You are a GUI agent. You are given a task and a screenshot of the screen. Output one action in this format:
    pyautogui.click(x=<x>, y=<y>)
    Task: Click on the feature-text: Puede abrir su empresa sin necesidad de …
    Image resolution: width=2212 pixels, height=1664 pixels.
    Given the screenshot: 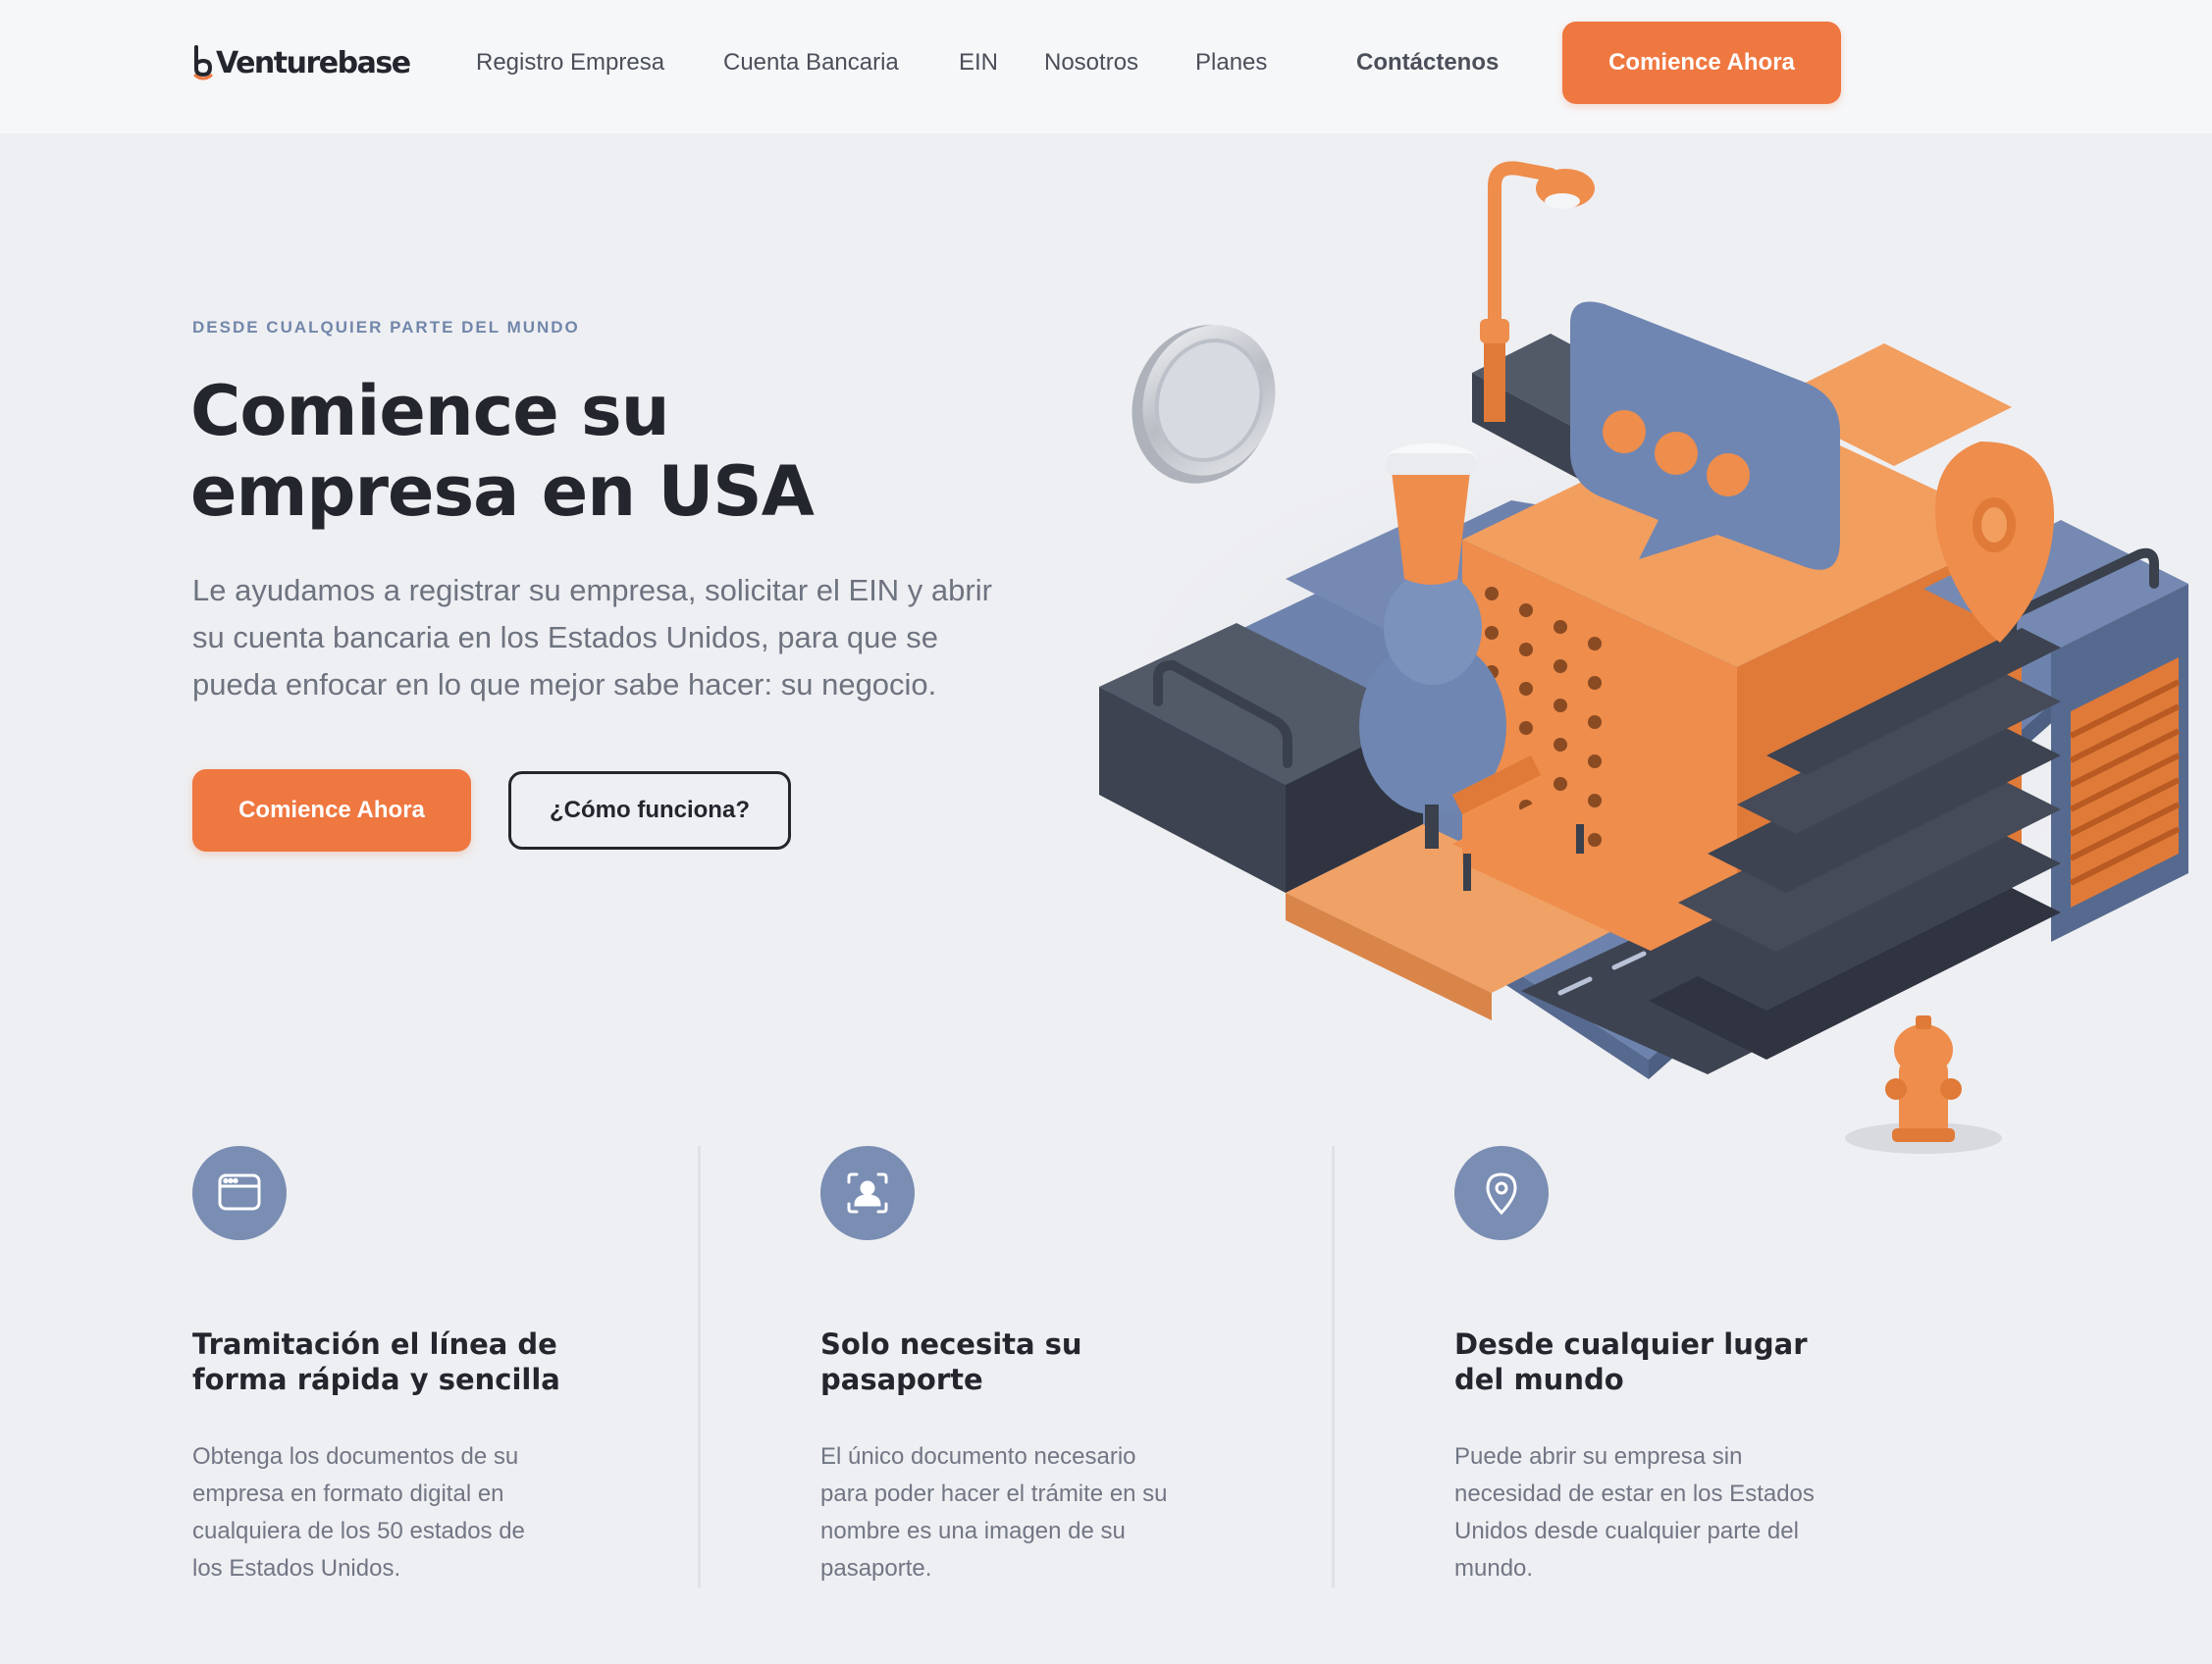 What is the action you would take?
    pyautogui.click(x=1634, y=1512)
    